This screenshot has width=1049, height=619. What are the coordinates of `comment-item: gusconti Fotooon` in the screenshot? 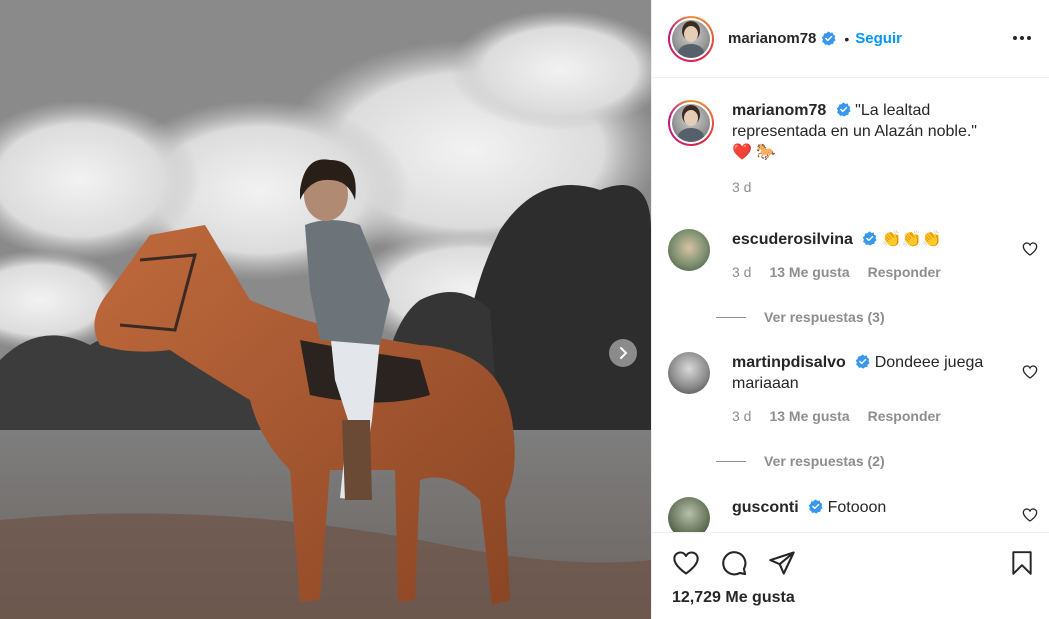 It's located at (853, 514).